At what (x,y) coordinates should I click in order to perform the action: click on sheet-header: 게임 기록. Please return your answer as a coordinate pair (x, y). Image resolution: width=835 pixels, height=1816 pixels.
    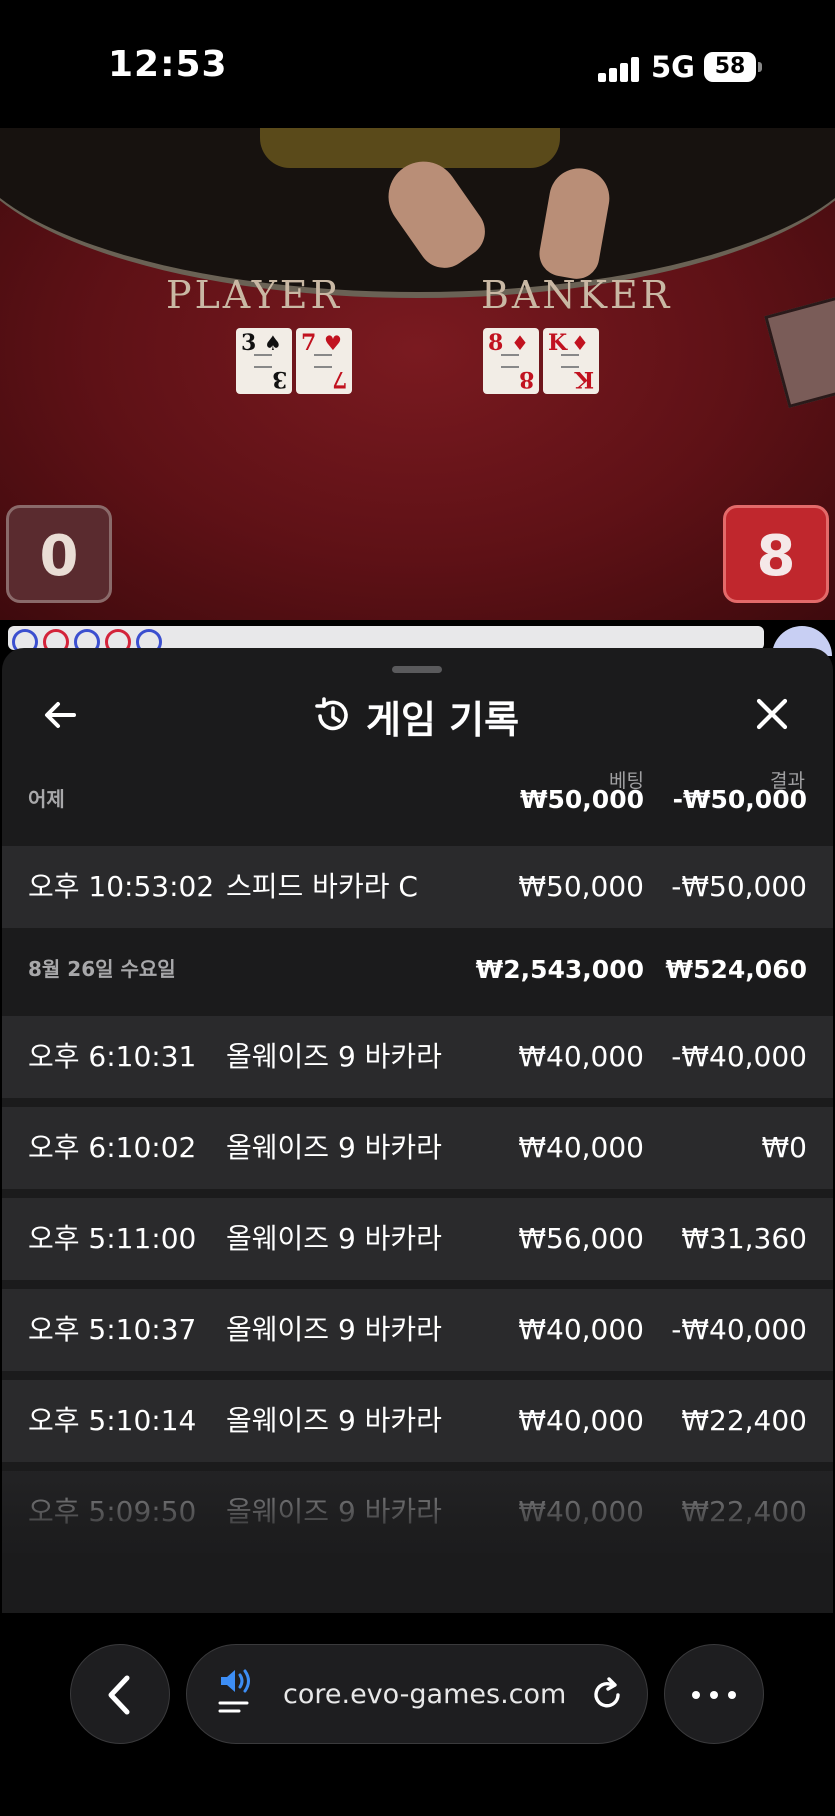
    Looking at the image, I should click on (415, 717).